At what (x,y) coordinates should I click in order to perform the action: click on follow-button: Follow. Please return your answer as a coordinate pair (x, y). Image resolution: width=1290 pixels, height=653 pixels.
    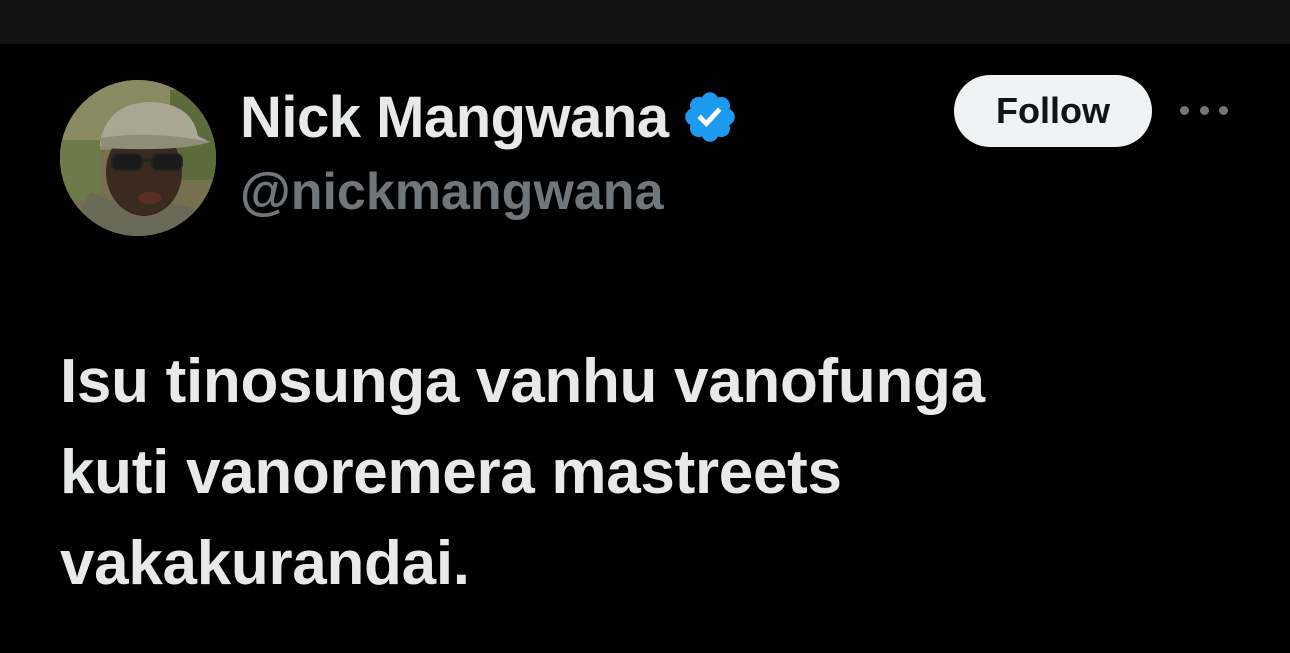
    Looking at the image, I should click on (1053, 111).